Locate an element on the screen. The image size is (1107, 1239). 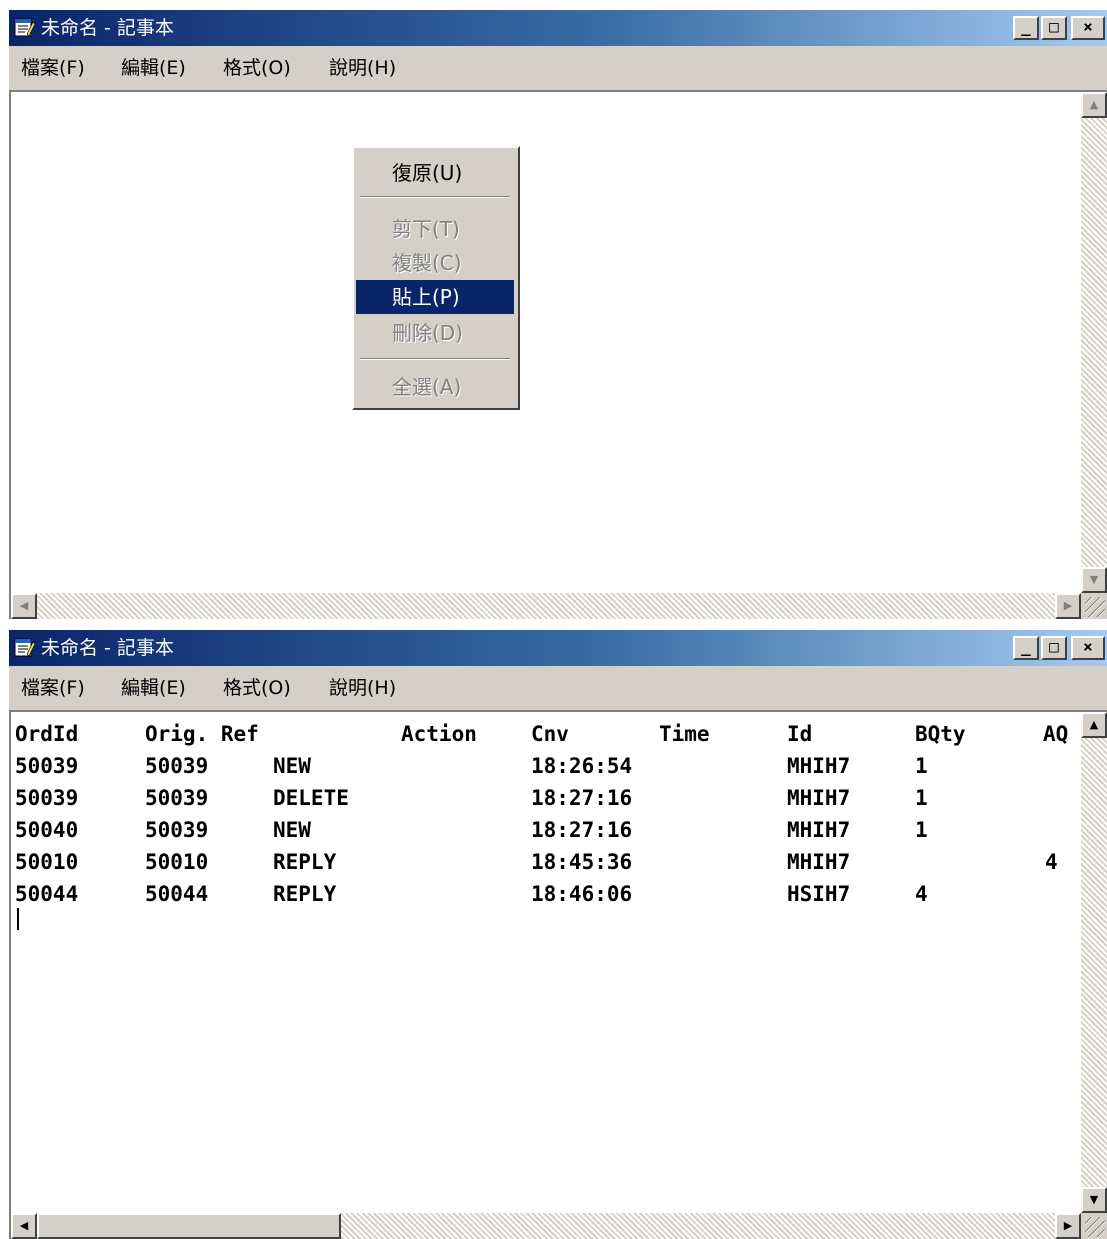
context-menu-cut: 剪下(T) is located at coordinates (435, 229).